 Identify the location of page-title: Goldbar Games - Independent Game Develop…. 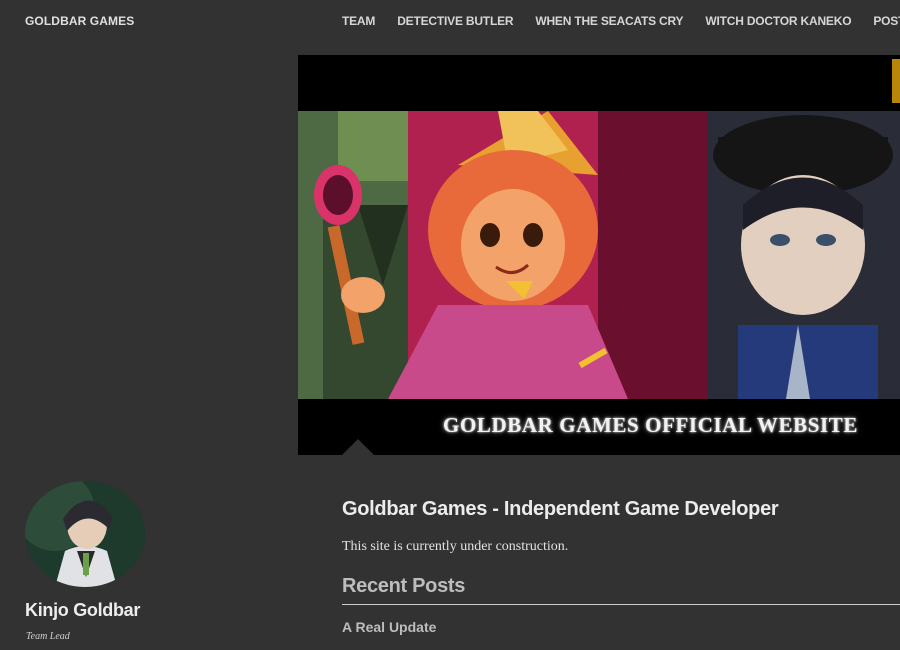
(560, 509).